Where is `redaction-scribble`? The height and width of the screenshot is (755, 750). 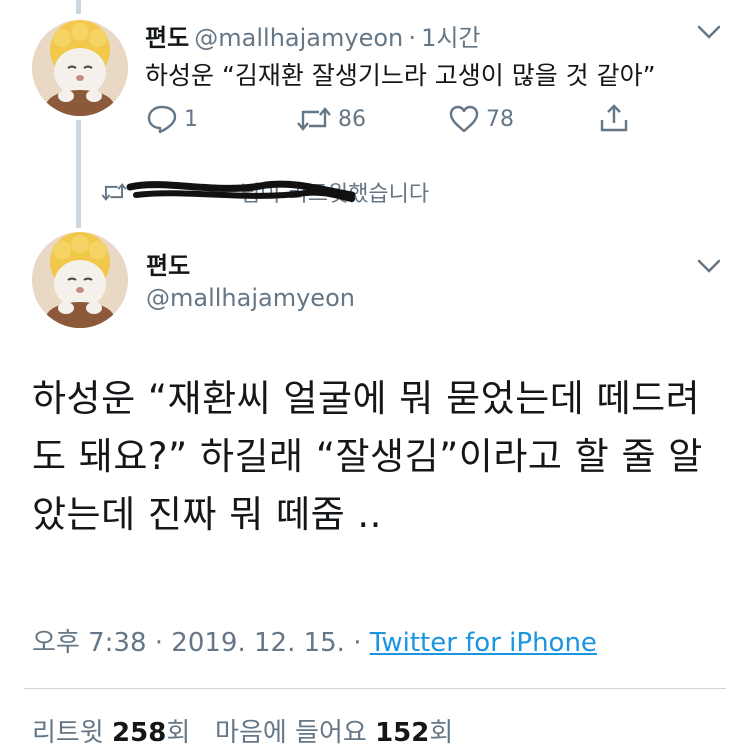
redaction-scribble is located at coordinates (241, 191).